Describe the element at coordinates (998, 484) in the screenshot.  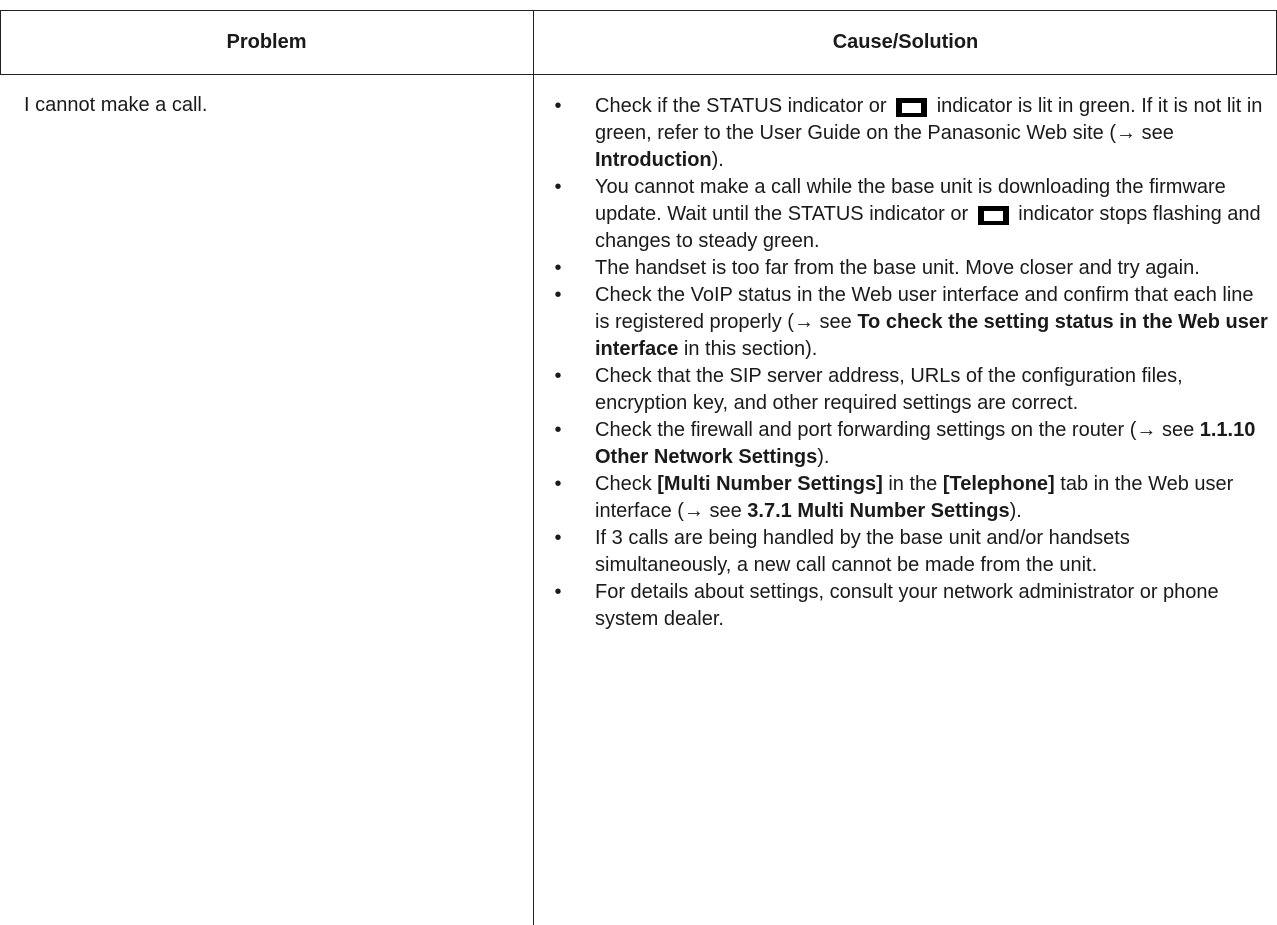
I see `solution-bold-text: [Telephone]` at that location.